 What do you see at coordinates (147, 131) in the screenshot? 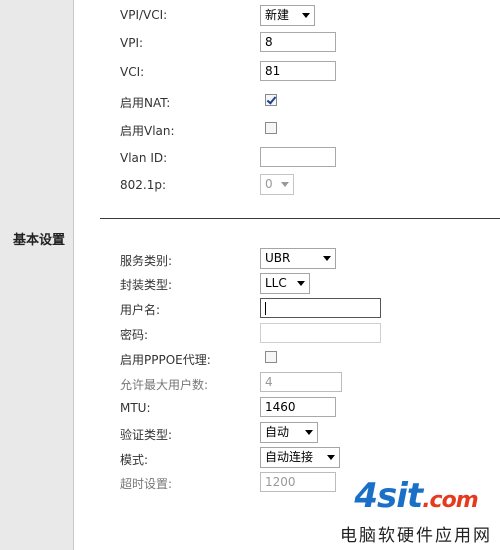
I see `enable-vlan-label: 启用Vlan:` at bounding box center [147, 131].